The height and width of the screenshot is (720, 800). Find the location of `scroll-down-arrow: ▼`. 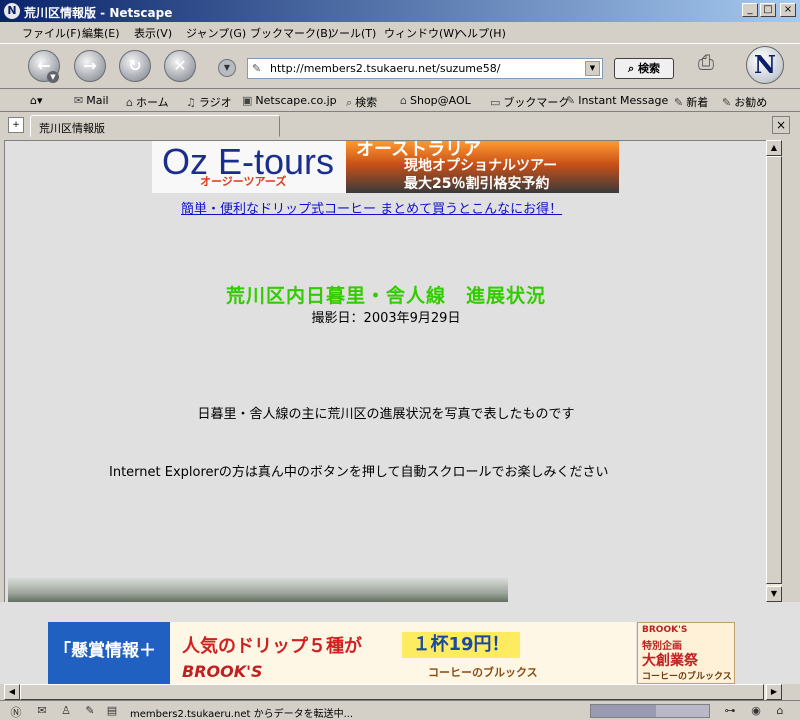

scroll-down-arrow: ▼ is located at coordinates (774, 594).